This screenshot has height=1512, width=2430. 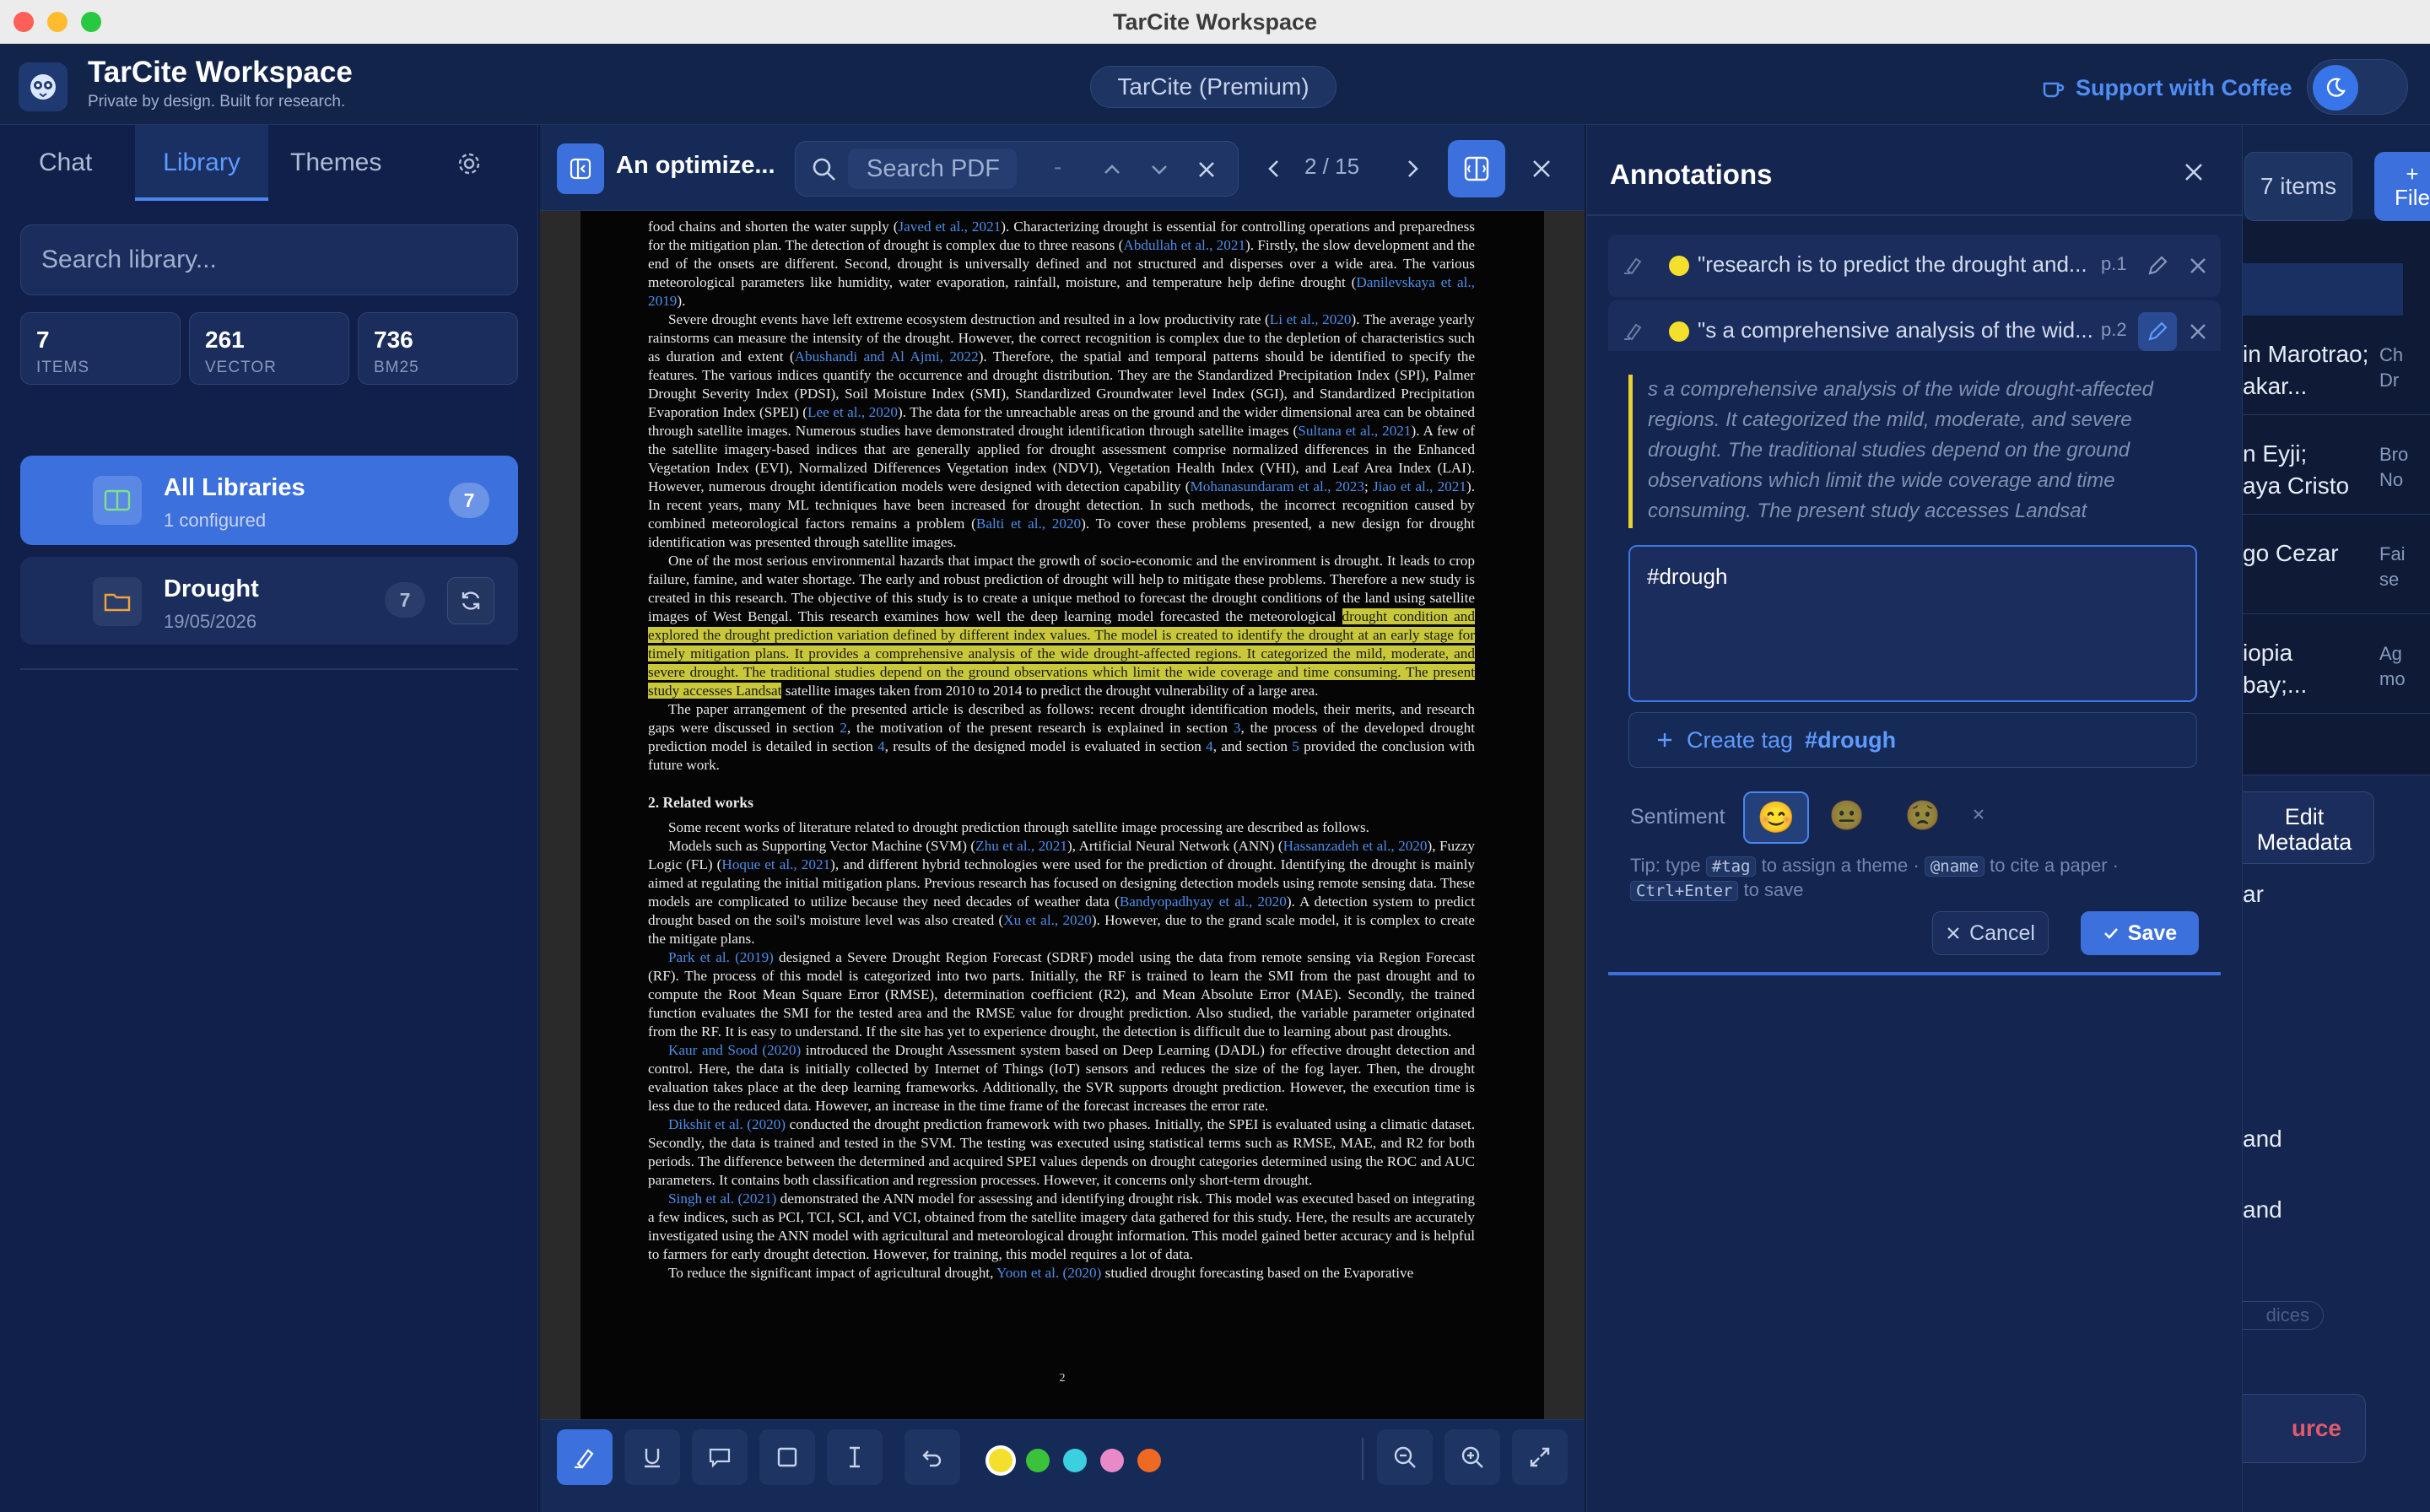 What do you see at coordinates (396, 367) in the screenshot?
I see `stat-label: BM25` at bounding box center [396, 367].